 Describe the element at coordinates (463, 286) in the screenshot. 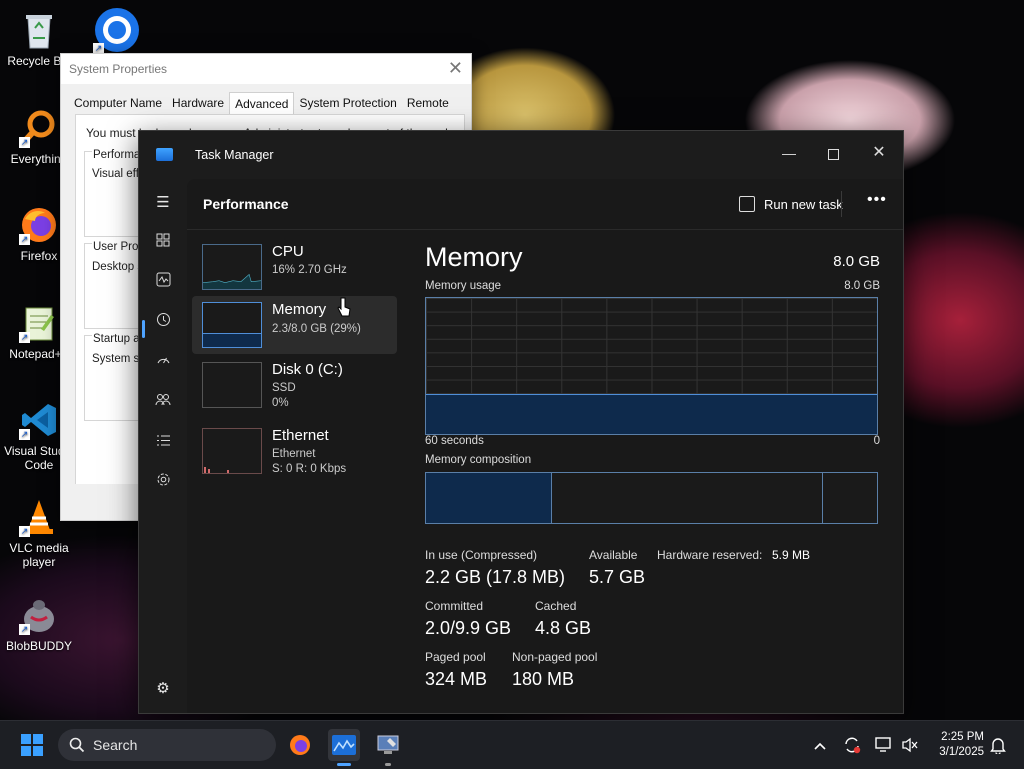

I see `memory-usage-label: Memory usage` at that location.